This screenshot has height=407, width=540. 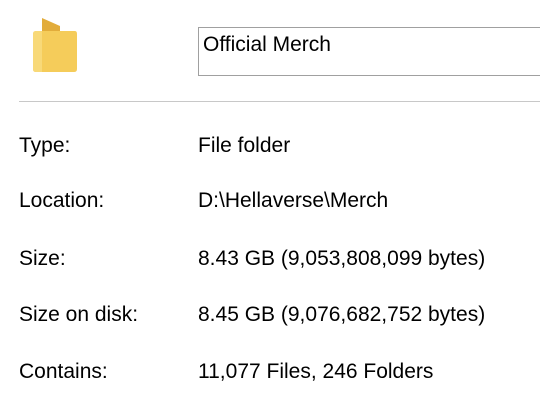 I want to click on divider, so click(x=279, y=101).